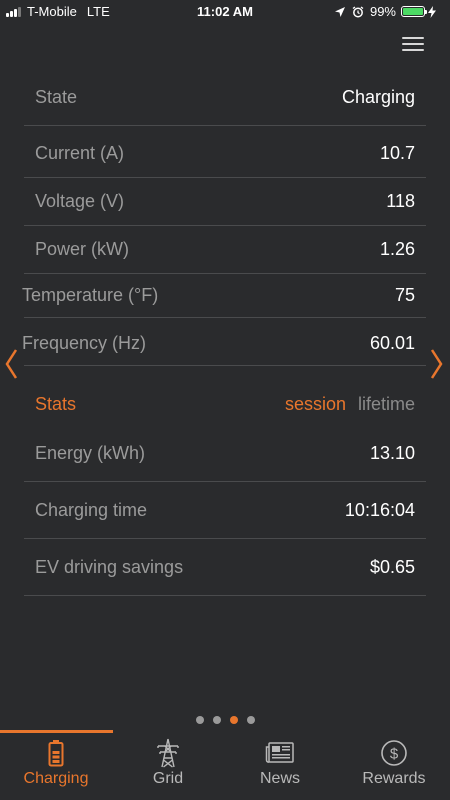 This screenshot has width=450, height=800. I want to click on active-tab-indicator, so click(56, 731).